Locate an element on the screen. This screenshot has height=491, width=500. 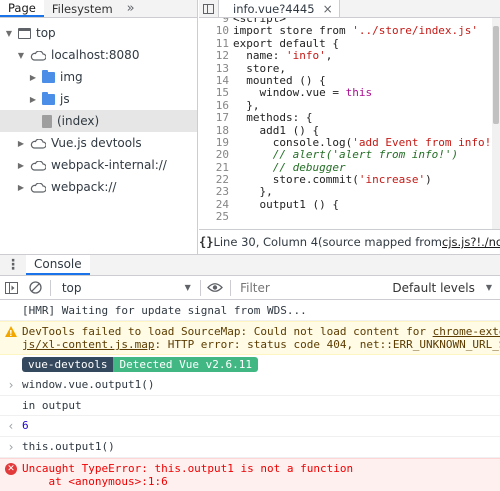
line-number: 17 is located at coordinates (216, 117).